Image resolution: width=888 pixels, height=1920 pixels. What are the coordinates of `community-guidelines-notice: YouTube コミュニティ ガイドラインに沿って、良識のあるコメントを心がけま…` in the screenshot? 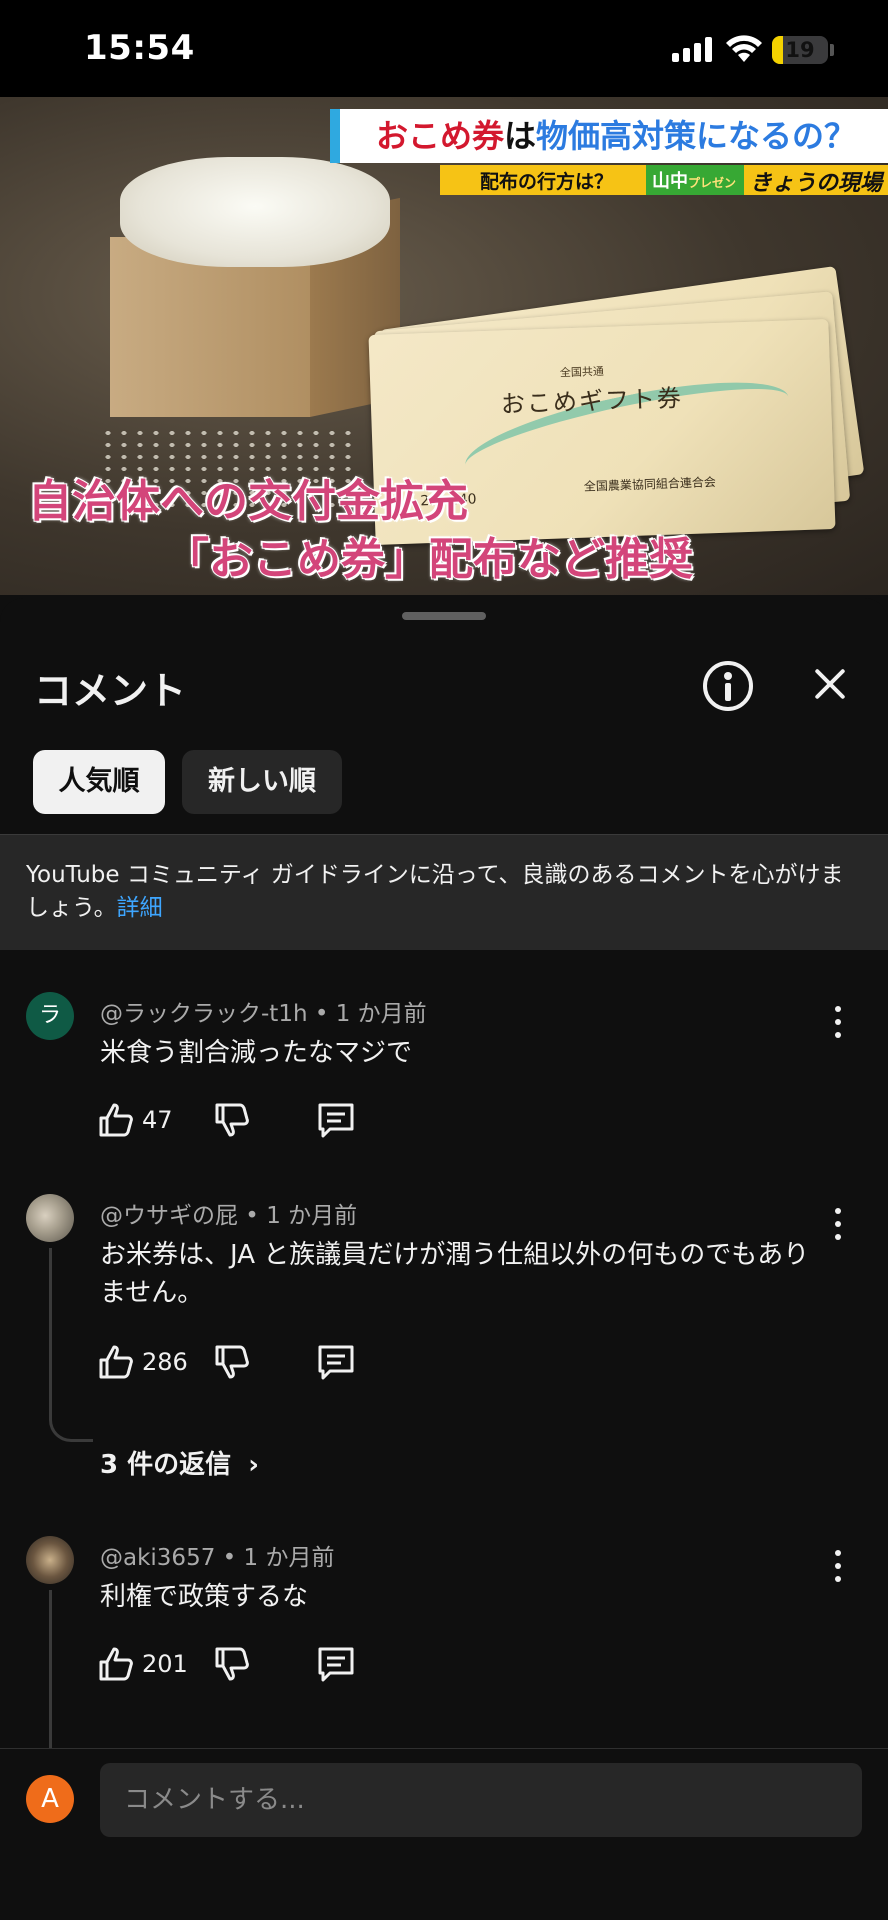 It's located at (444, 892).